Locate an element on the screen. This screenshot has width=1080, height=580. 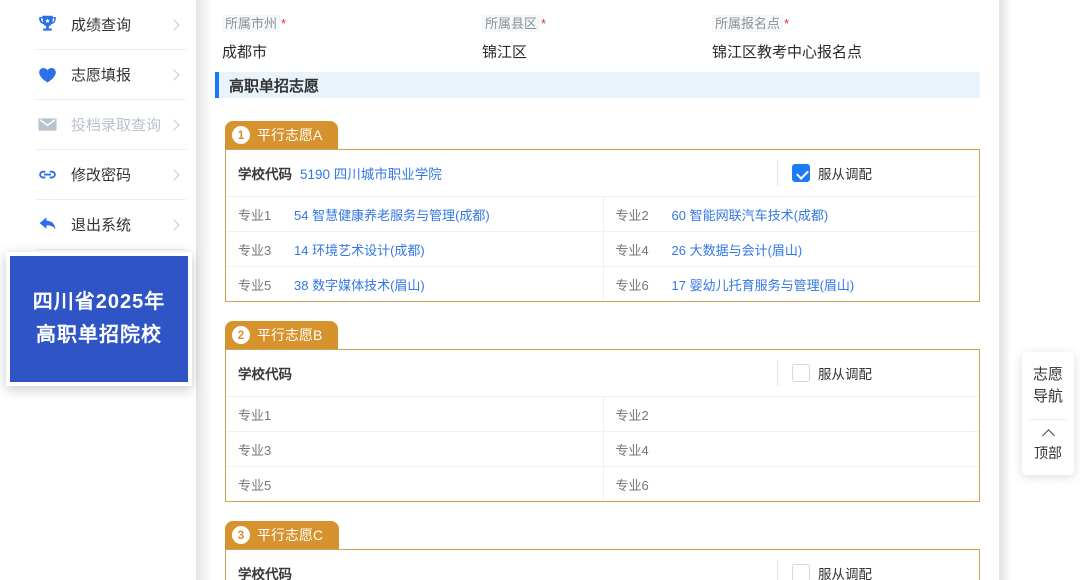
sidebar-item-volunteer-fill: 志愿填报 is located at coordinates (98, 74).